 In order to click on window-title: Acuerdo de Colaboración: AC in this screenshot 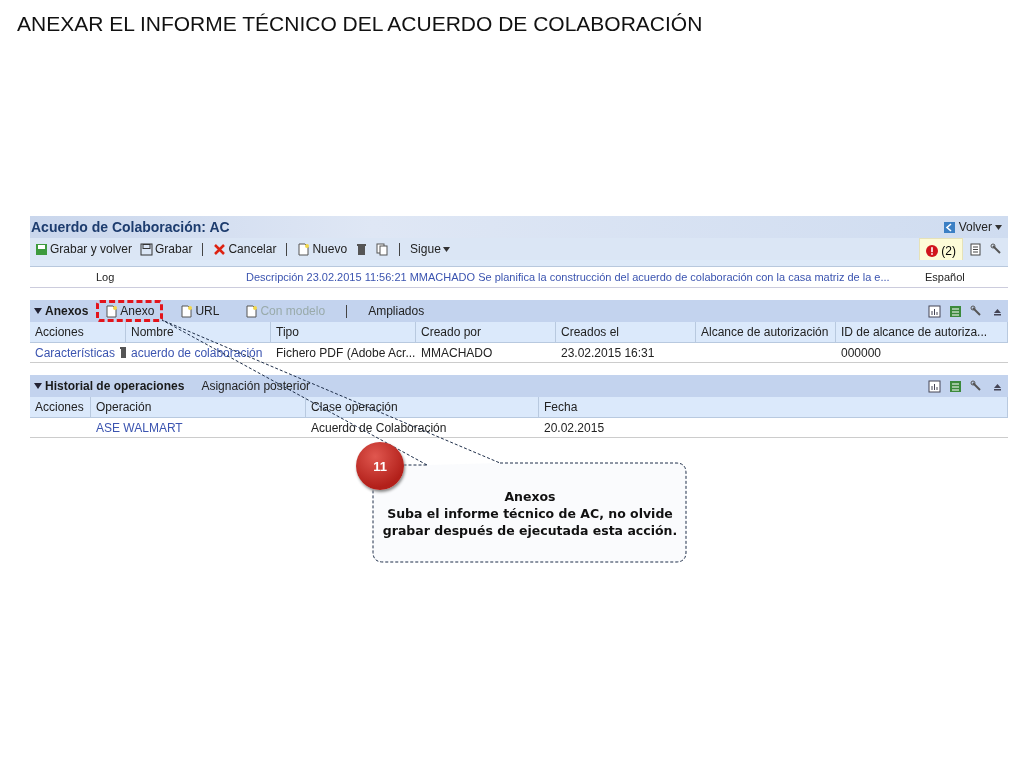, I will do `click(130, 227)`.